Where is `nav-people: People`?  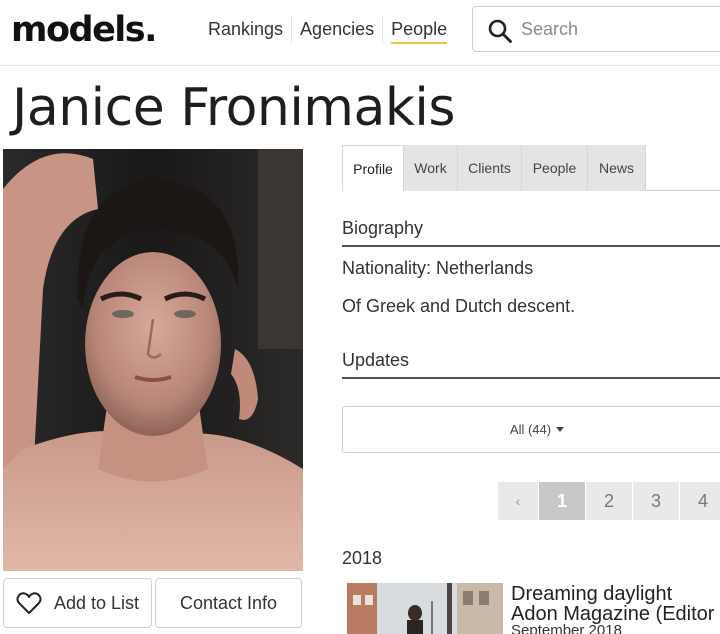 nav-people: People is located at coordinates (419, 29).